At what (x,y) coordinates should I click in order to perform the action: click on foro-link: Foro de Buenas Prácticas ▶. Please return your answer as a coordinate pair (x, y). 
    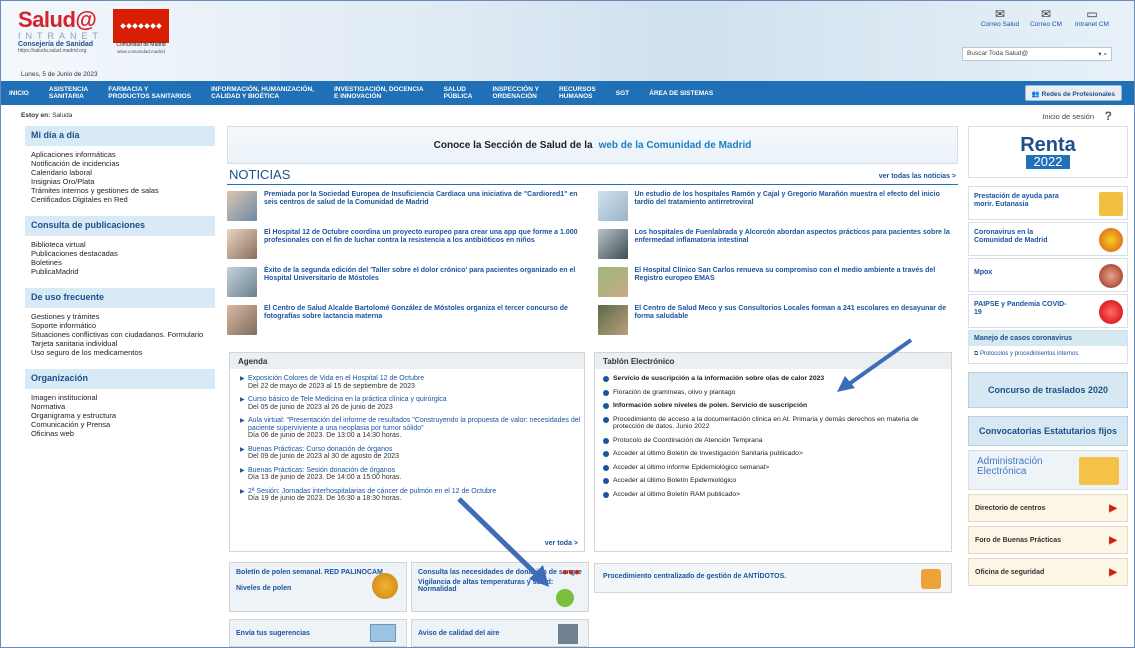
    Looking at the image, I should click on (1048, 540).